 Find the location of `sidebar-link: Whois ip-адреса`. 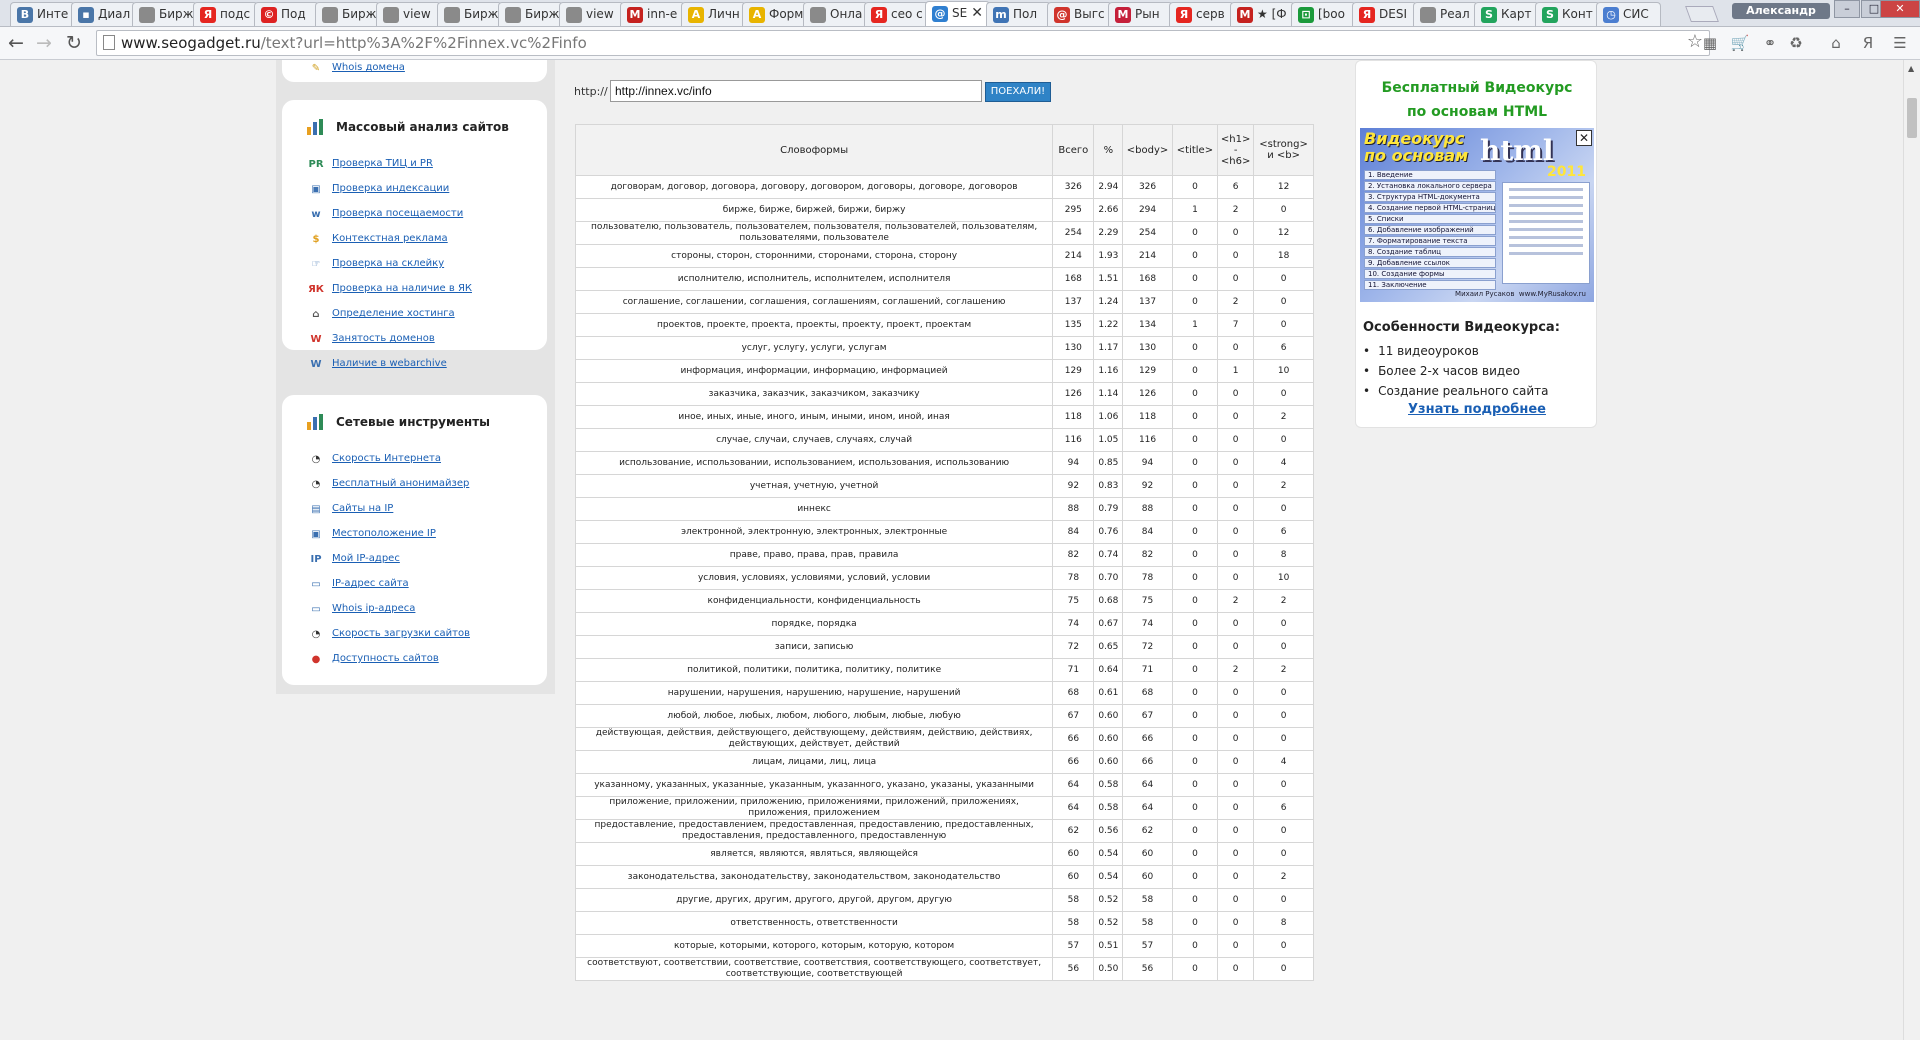

sidebar-link: Whois ip-адреса is located at coordinates (373, 608).